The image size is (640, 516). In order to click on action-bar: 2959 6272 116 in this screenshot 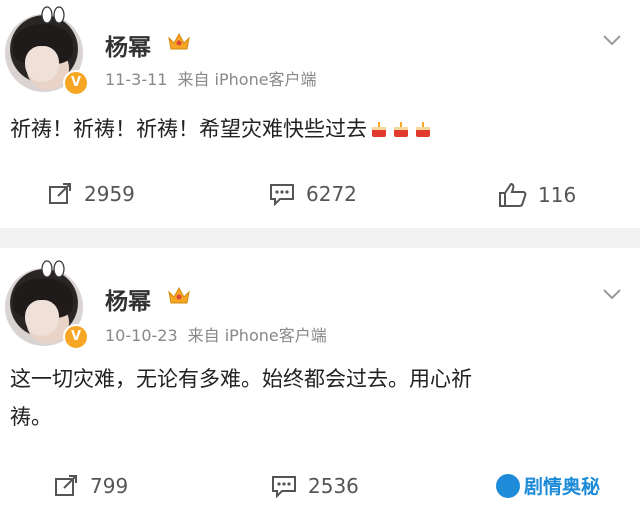, I will do `click(320, 196)`.